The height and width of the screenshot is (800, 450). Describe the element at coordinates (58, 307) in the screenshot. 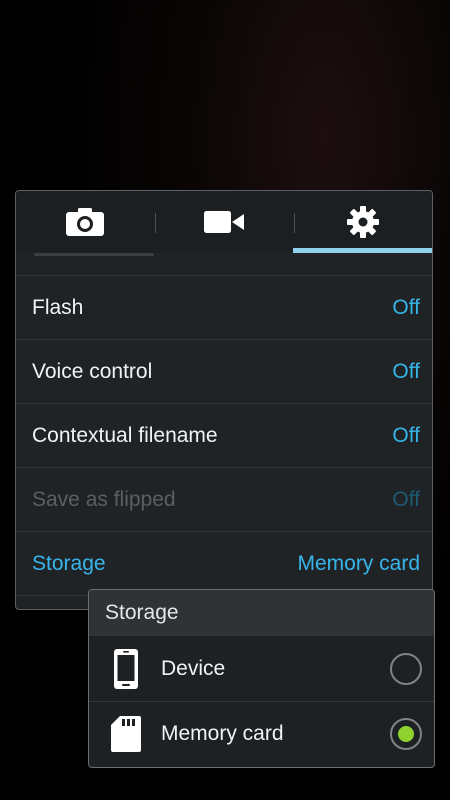

I see `setting-label: Flash` at that location.